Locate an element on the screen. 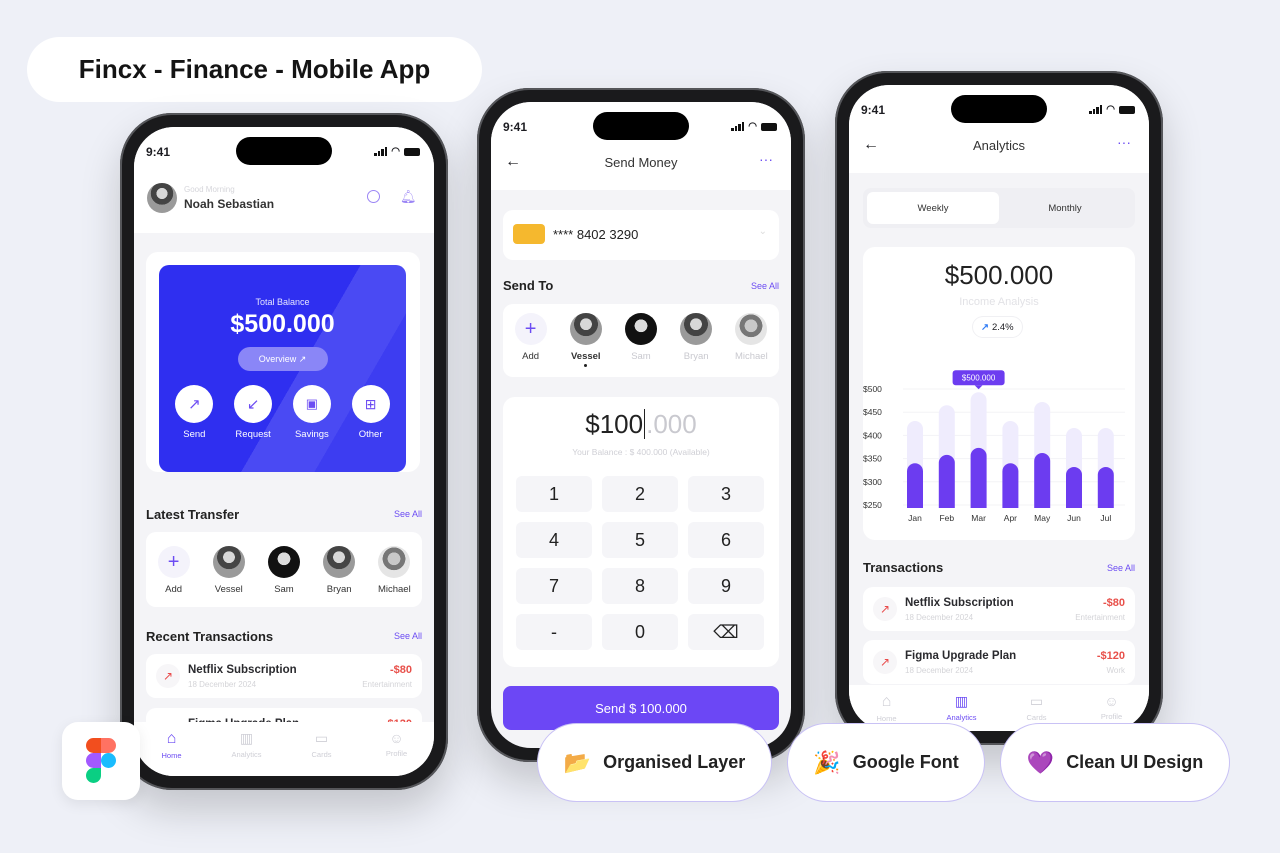 The image size is (1280, 853). bell-icon: 🔔︎ is located at coordinates (408, 197).